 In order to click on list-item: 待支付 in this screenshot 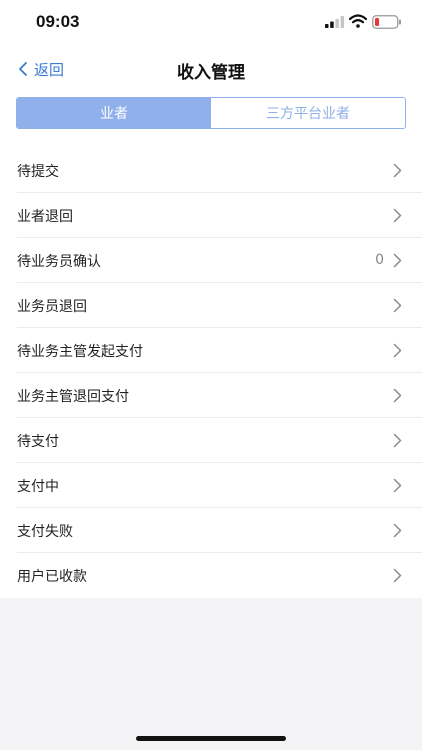, I will do `click(211, 440)`.